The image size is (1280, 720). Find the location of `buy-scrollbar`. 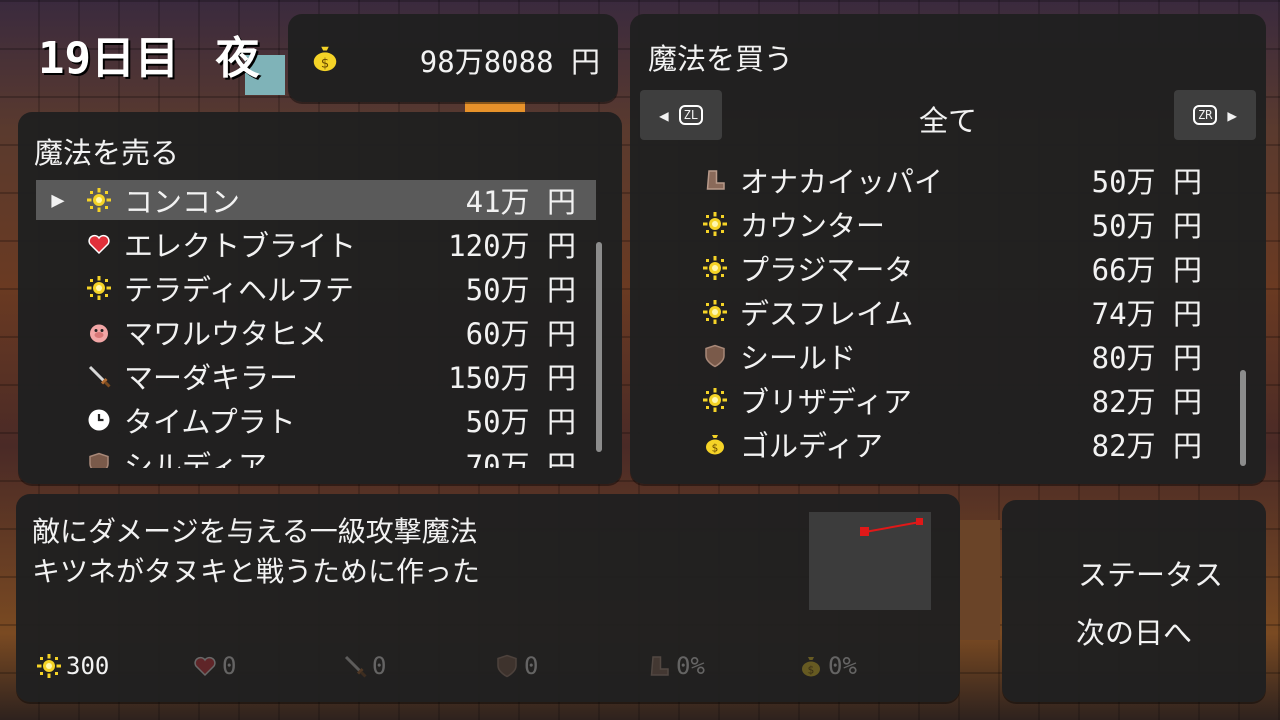

buy-scrollbar is located at coordinates (1243, 418).